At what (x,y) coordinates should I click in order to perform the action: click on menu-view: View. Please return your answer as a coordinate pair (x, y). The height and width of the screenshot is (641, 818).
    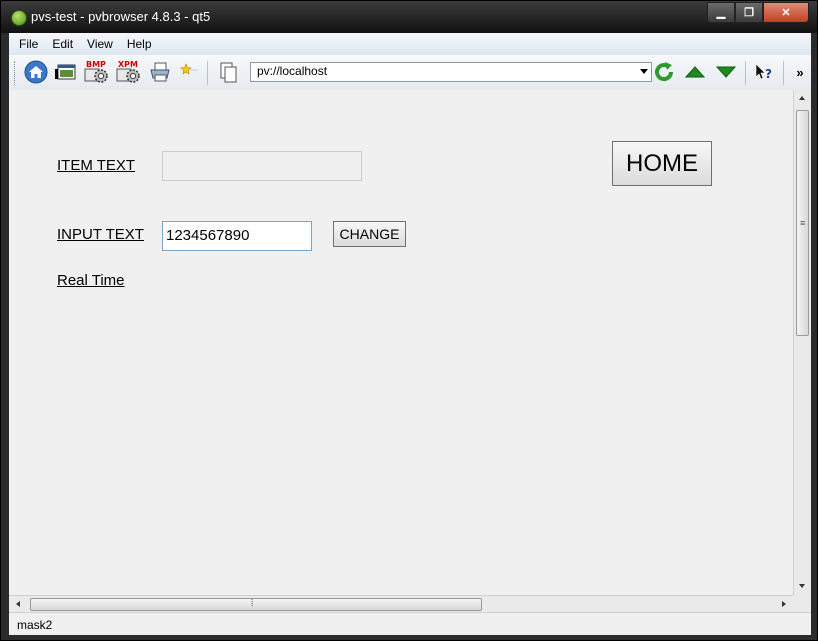
    Looking at the image, I should click on (100, 44).